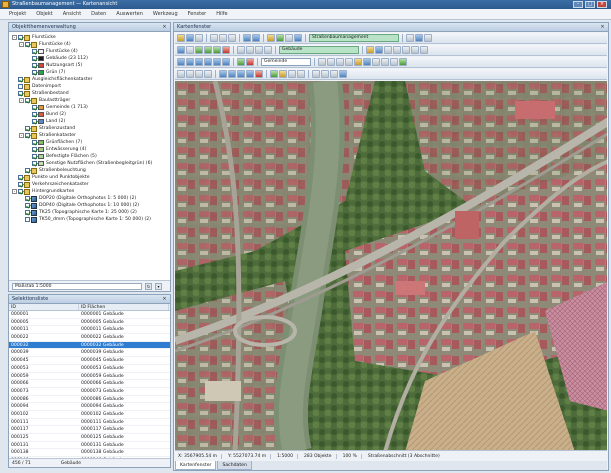 This screenshot has height=473, width=611. What do you see at coordinates (419, 38) in the screenshot?
I see `query-icon` at bounding box center [419, 38].